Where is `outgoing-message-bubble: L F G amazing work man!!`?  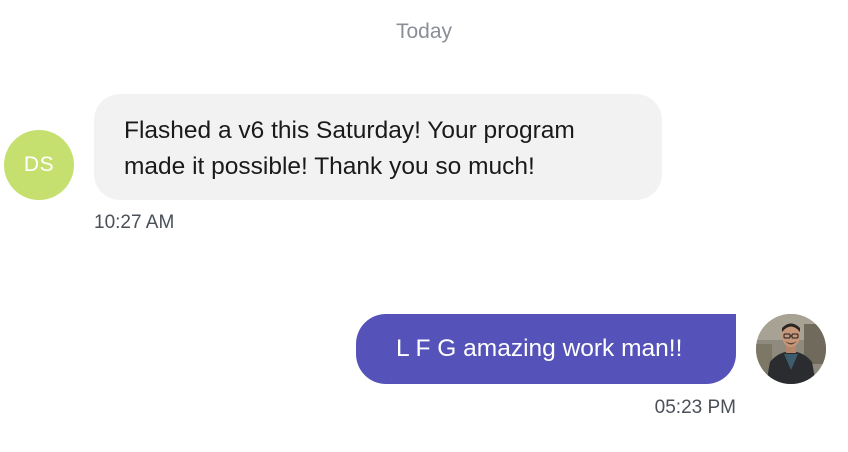 outgoing-message-bubble: L F G amazing work man!! is located at coordinates (546, 349).